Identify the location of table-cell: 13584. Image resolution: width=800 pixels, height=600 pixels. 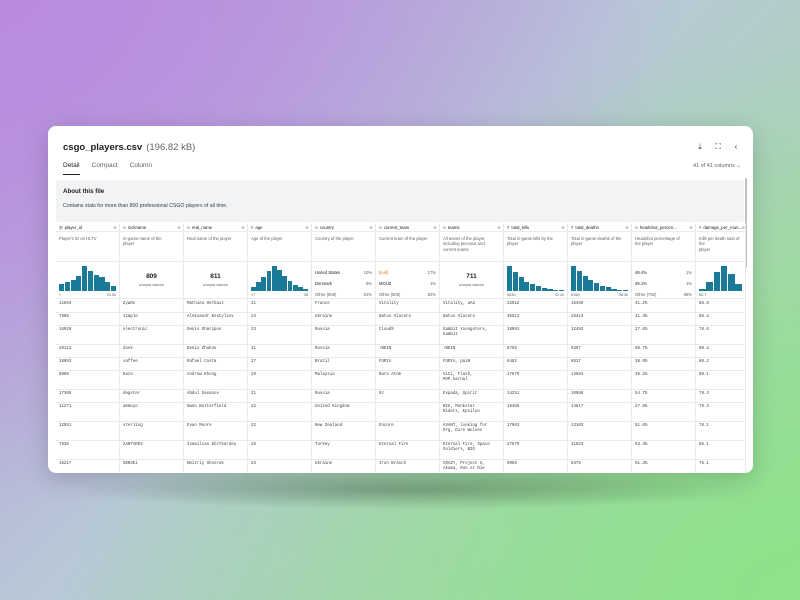
(599, 380).